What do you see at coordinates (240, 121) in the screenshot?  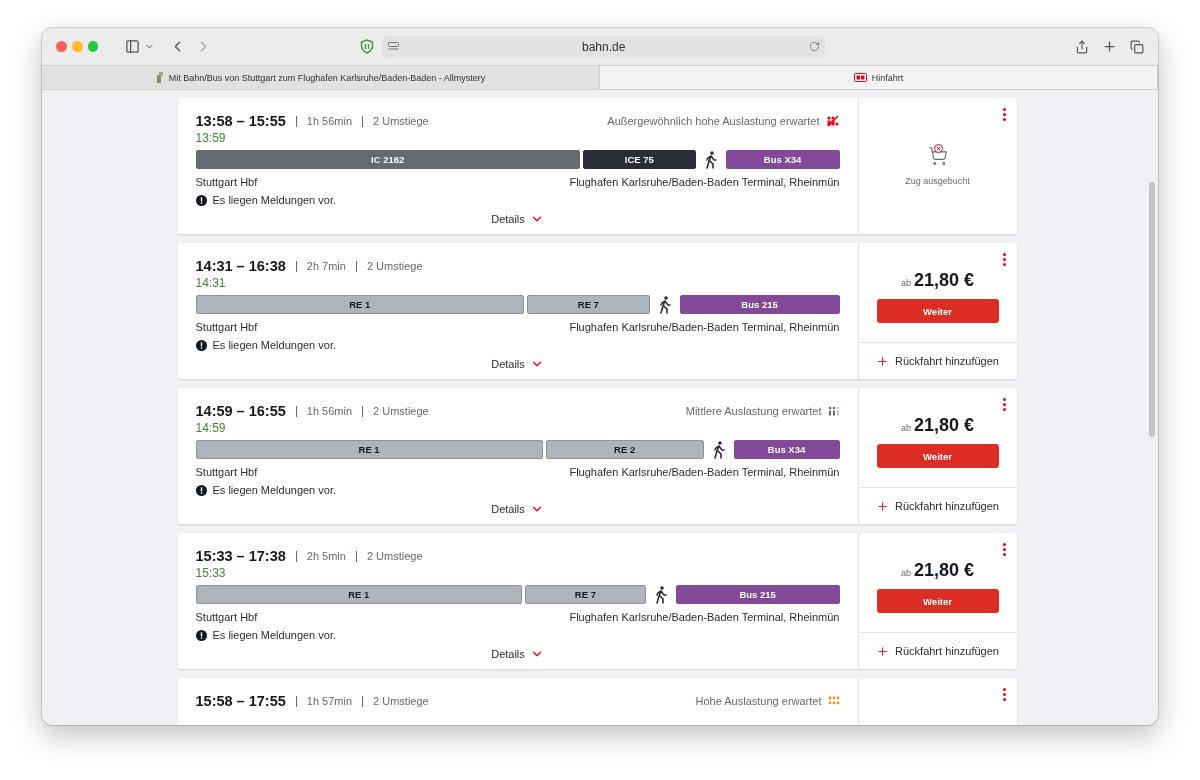 I see `departure-arrival-times: 13:58 – 15:55` at bounding box center [240, 121].